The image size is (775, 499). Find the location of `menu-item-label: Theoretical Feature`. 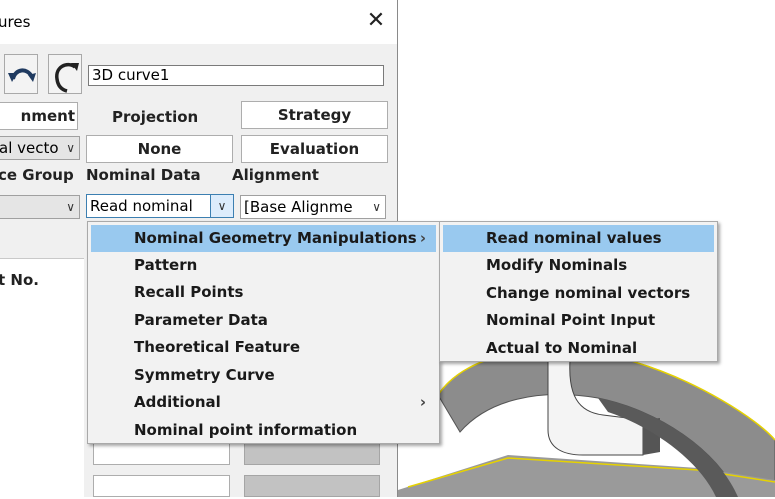

menu-item-label: Theoretical Feature is located at coordinates (217, 347).